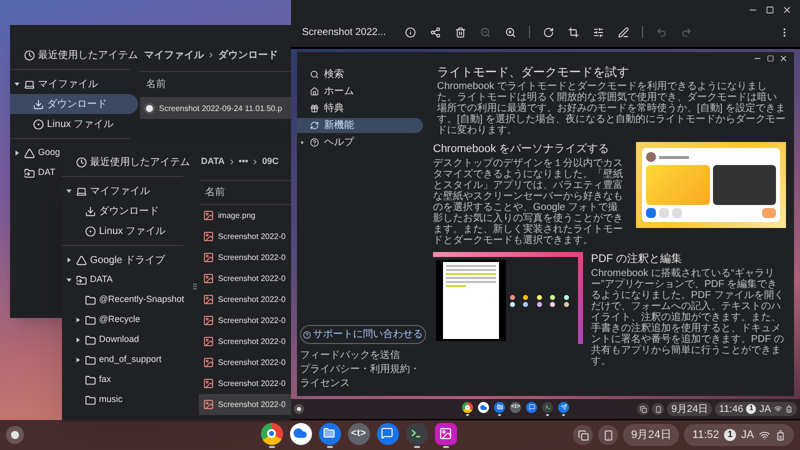 The height and width of the screenshot is (450, 800). Describe the element at coordinates (445, 433) in the screenshot. I see `gallery-icon` at that location.